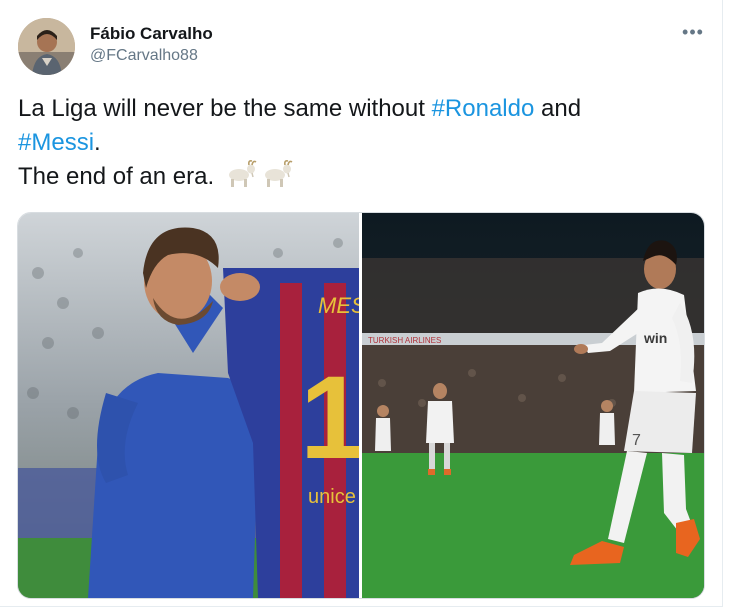 The image size is (750, 608). Describe the element at coordinates (151, 34) in the screenshot. I see `display-name: Fábio Carvalho` at that location.